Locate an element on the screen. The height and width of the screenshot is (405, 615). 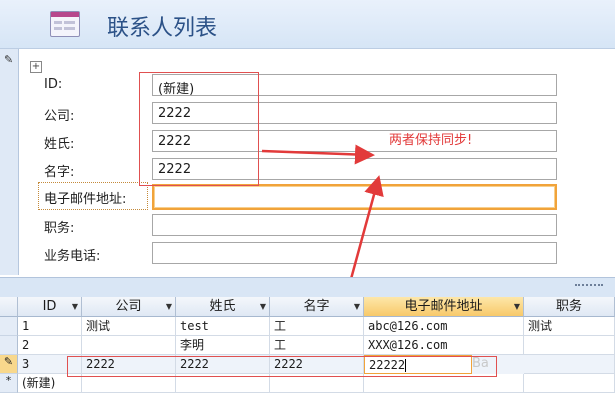
cell-company is located at coordinates (129, 345).